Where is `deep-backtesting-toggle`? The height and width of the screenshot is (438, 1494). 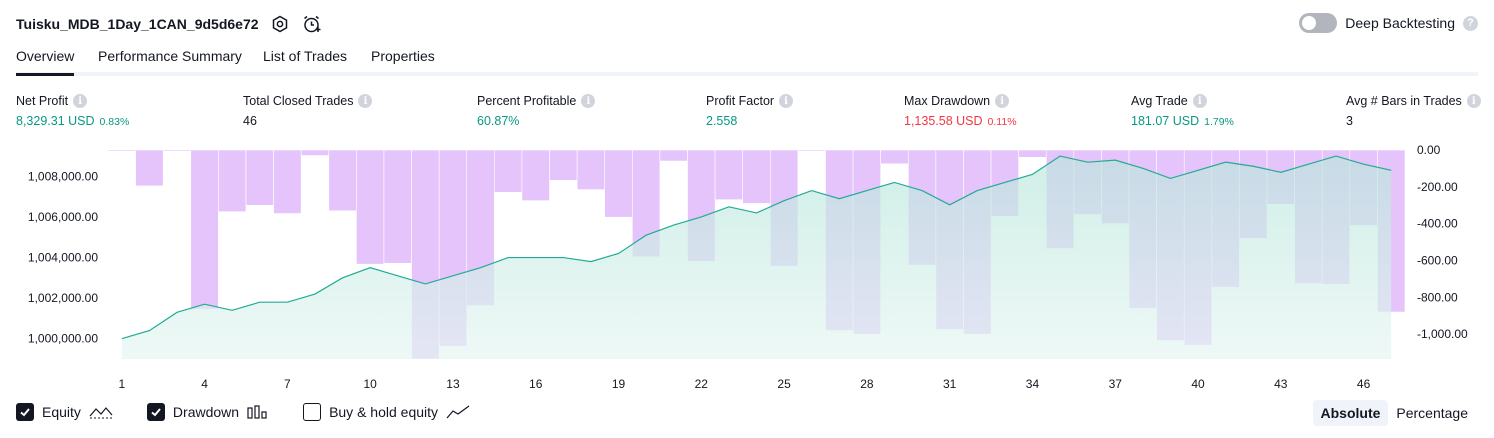 deep-backtesting-toggle is located at coordinates (1318, 23).